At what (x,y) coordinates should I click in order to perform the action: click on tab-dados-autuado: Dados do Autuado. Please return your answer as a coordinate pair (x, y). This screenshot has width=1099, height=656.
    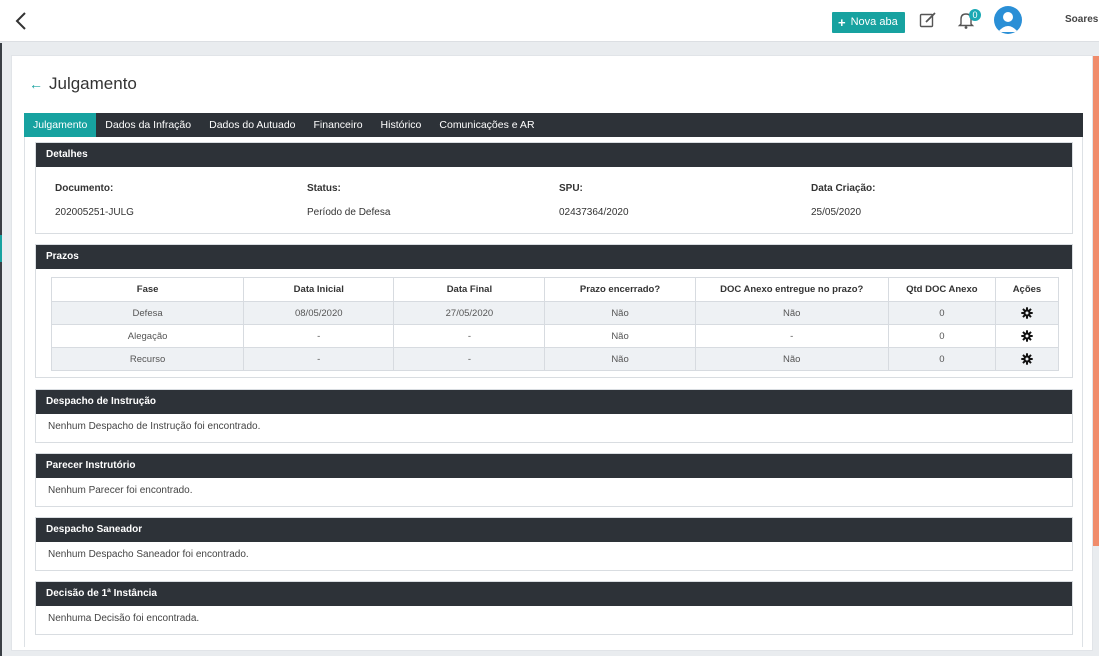
    Looking at the image, I should click on (252, 125).